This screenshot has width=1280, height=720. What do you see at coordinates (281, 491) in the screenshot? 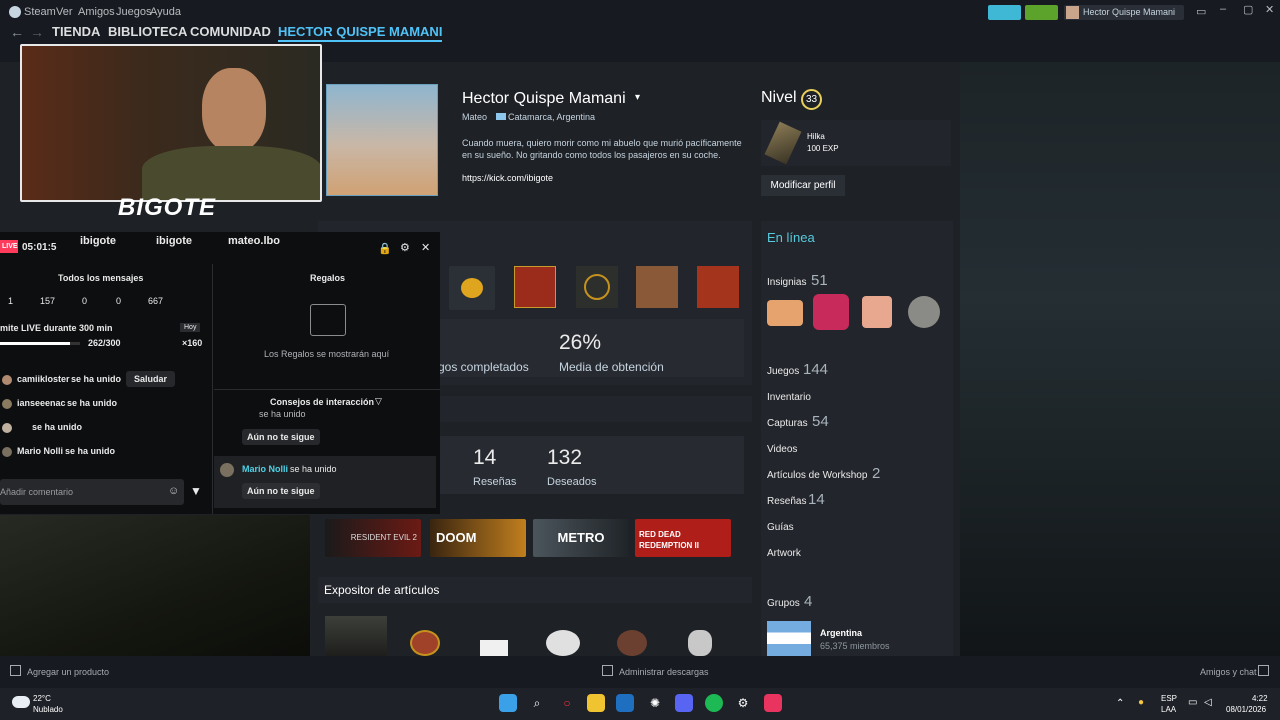
I see `tip2-follow-button: Aún no te sigue` at bounding box center [281, 491].